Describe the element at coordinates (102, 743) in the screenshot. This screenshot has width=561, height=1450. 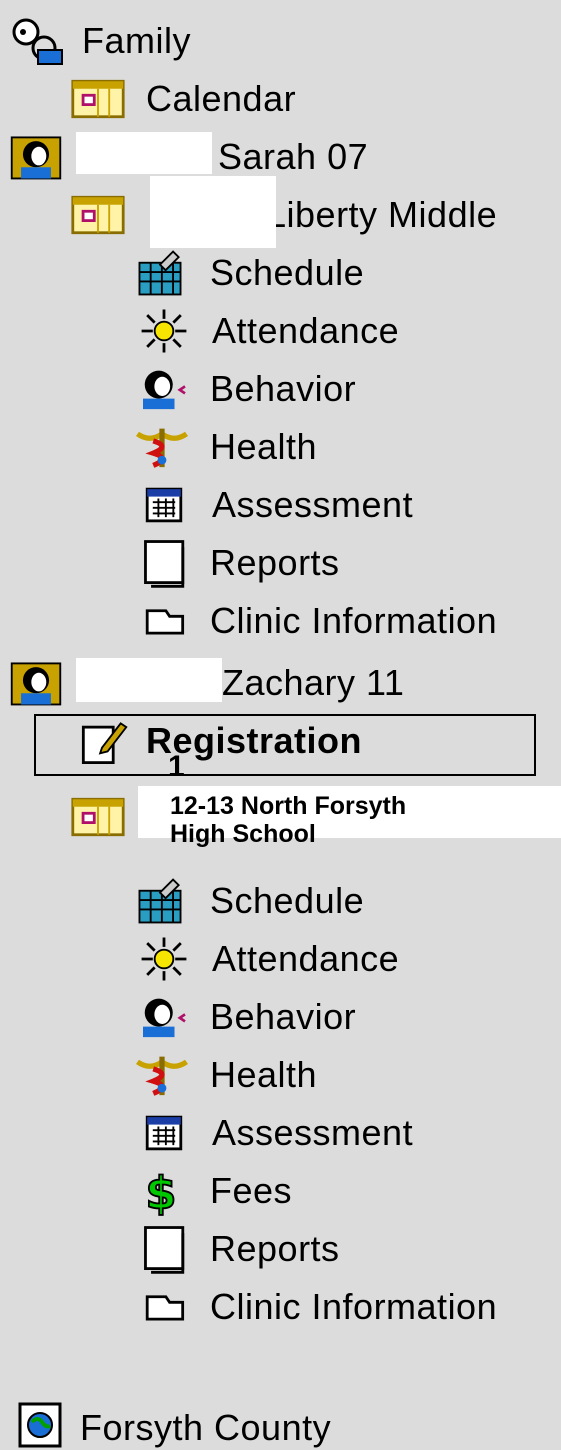
I see `registration-icon` at that location.